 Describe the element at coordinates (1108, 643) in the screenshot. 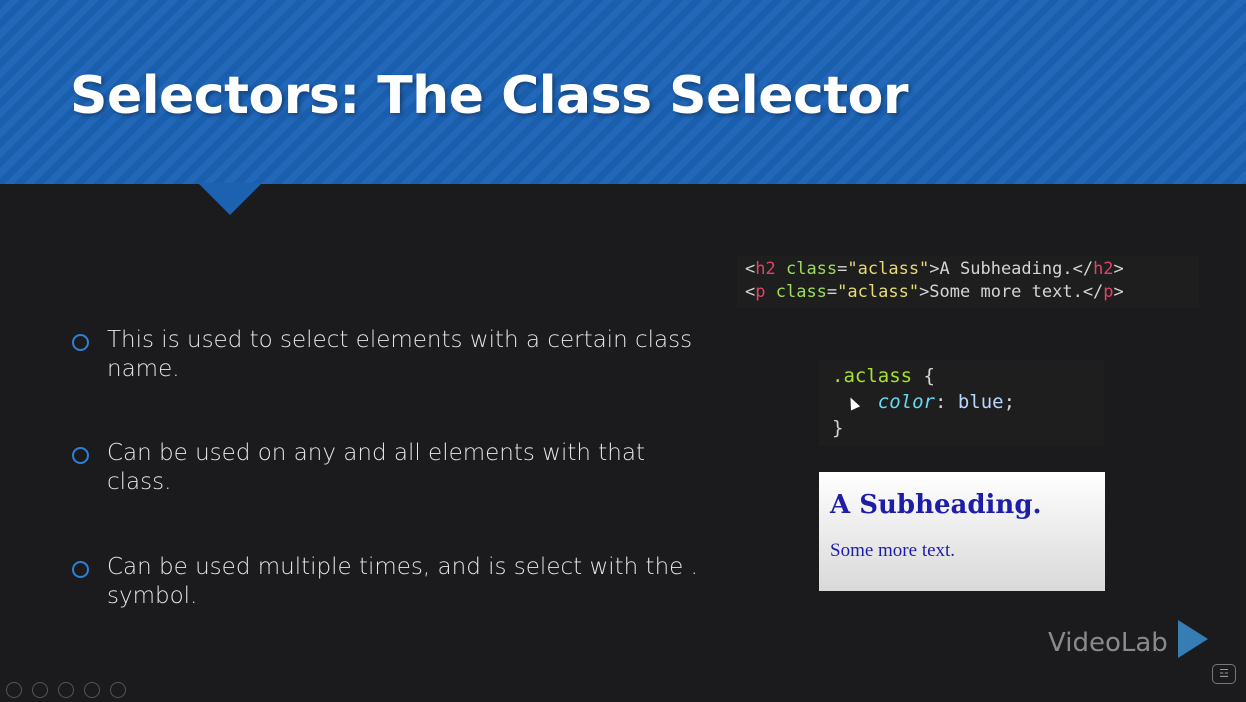

I see `logo-text: VideoLab` at that location.